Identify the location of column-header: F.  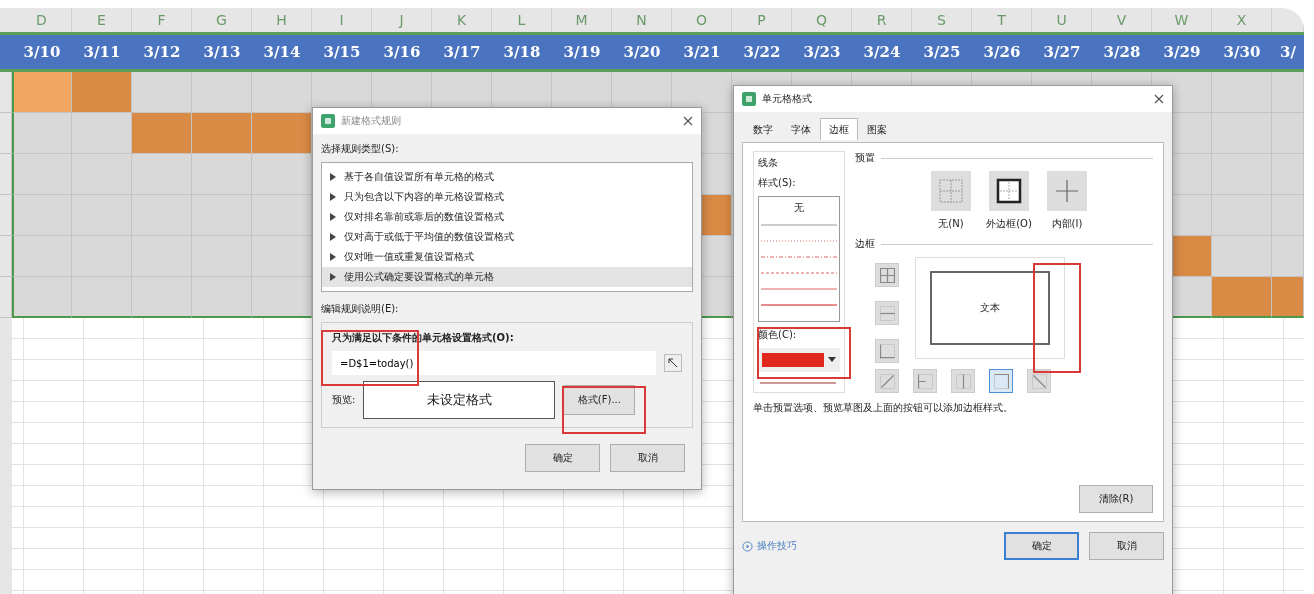
(162, 20).